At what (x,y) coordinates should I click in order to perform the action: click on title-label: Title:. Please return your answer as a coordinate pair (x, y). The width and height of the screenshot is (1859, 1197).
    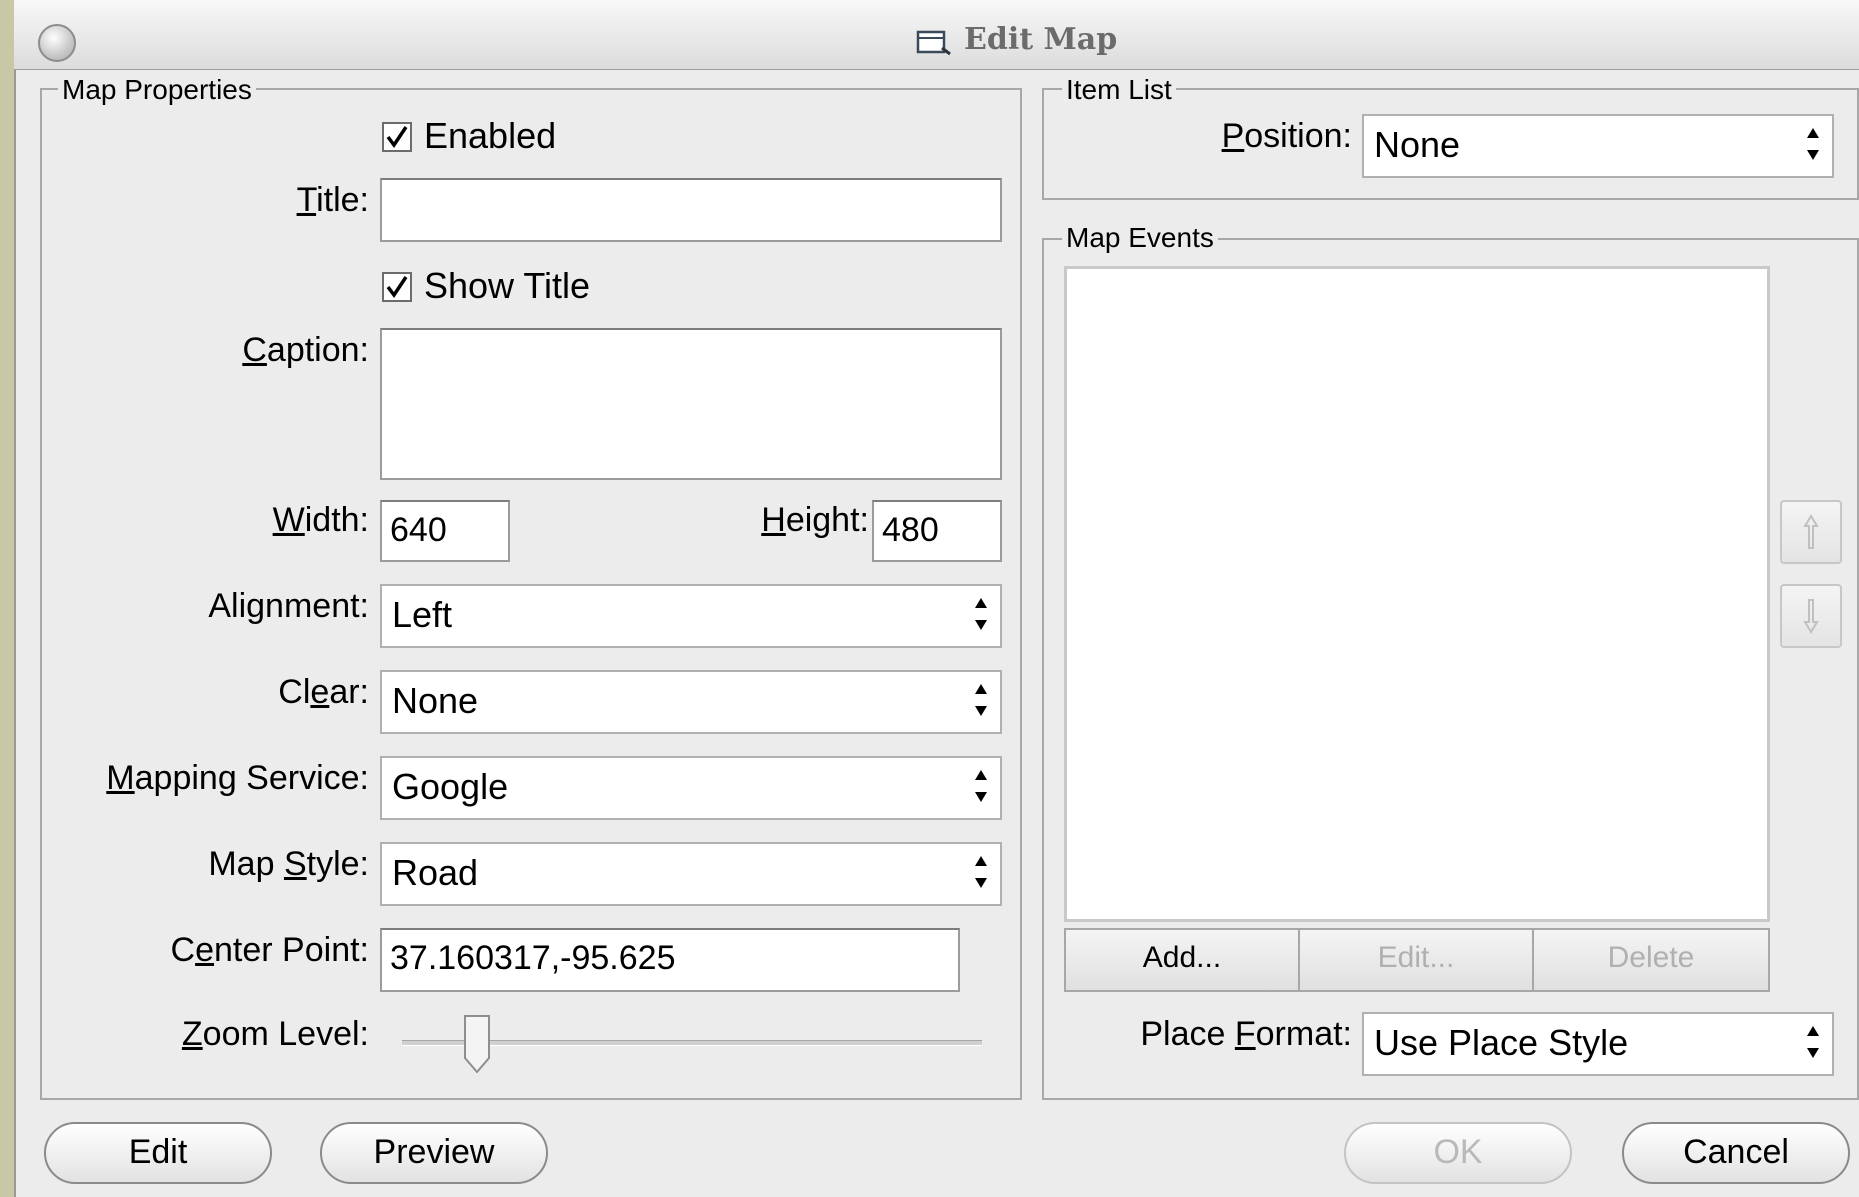
    Looking at the image, I should click on (332, 200).